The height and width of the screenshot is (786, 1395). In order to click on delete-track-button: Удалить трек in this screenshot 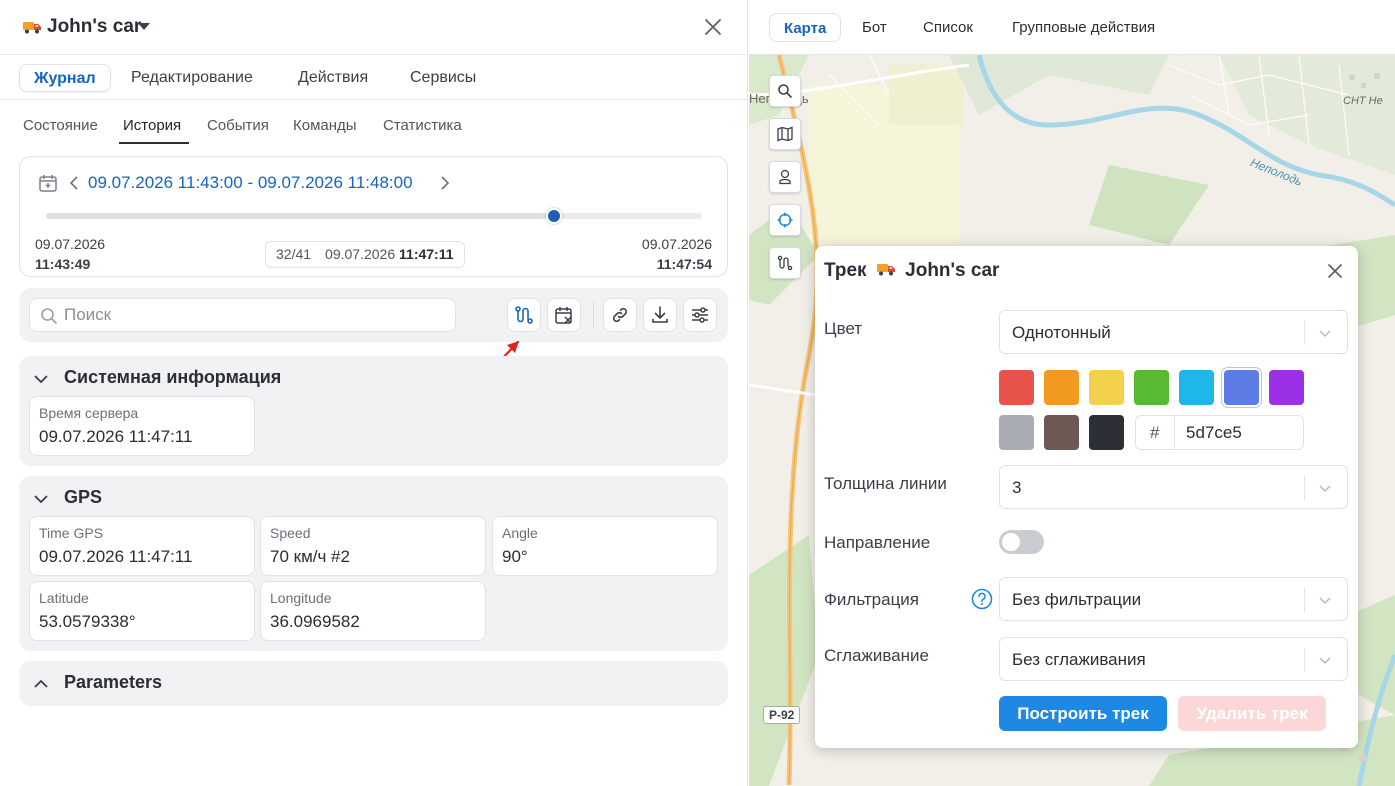, I will do `click(1252, 713)`.